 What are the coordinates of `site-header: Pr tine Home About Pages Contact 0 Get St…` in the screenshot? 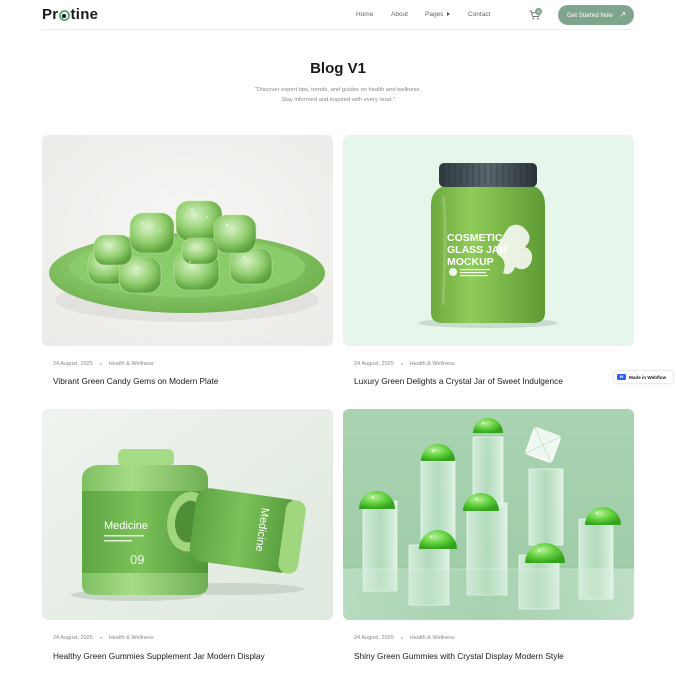 It's located at (338, 15).